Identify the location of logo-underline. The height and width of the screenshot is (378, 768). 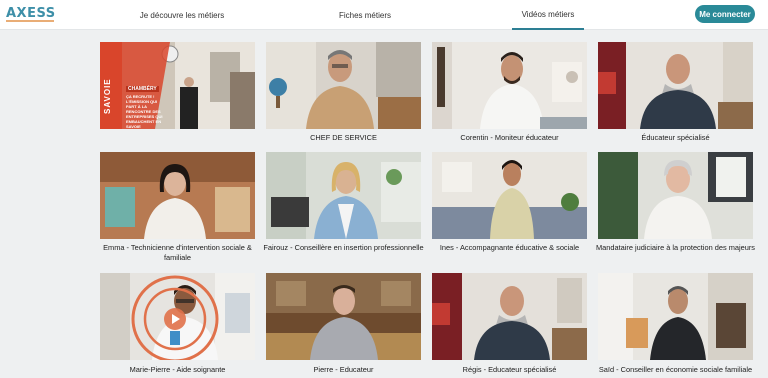
(30, 21).